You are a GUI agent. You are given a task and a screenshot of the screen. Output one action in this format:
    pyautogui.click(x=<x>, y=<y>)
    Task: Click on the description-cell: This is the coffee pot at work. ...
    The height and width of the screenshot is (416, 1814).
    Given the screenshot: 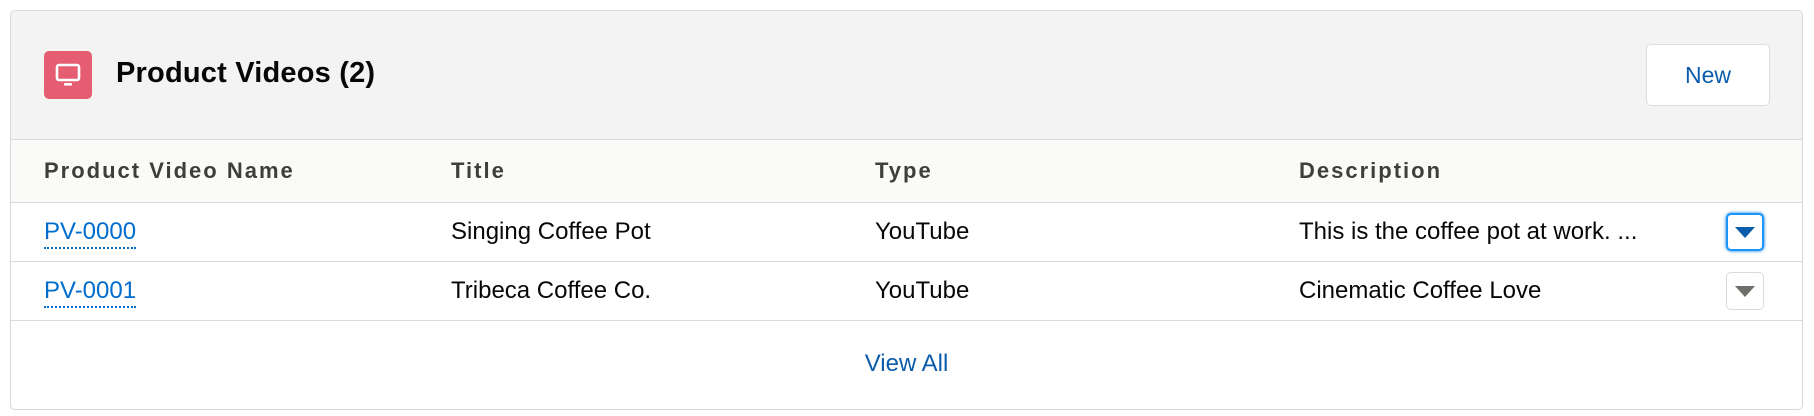 What is the action you would take?
    pyautogui.click(x=1468, y=231)
    